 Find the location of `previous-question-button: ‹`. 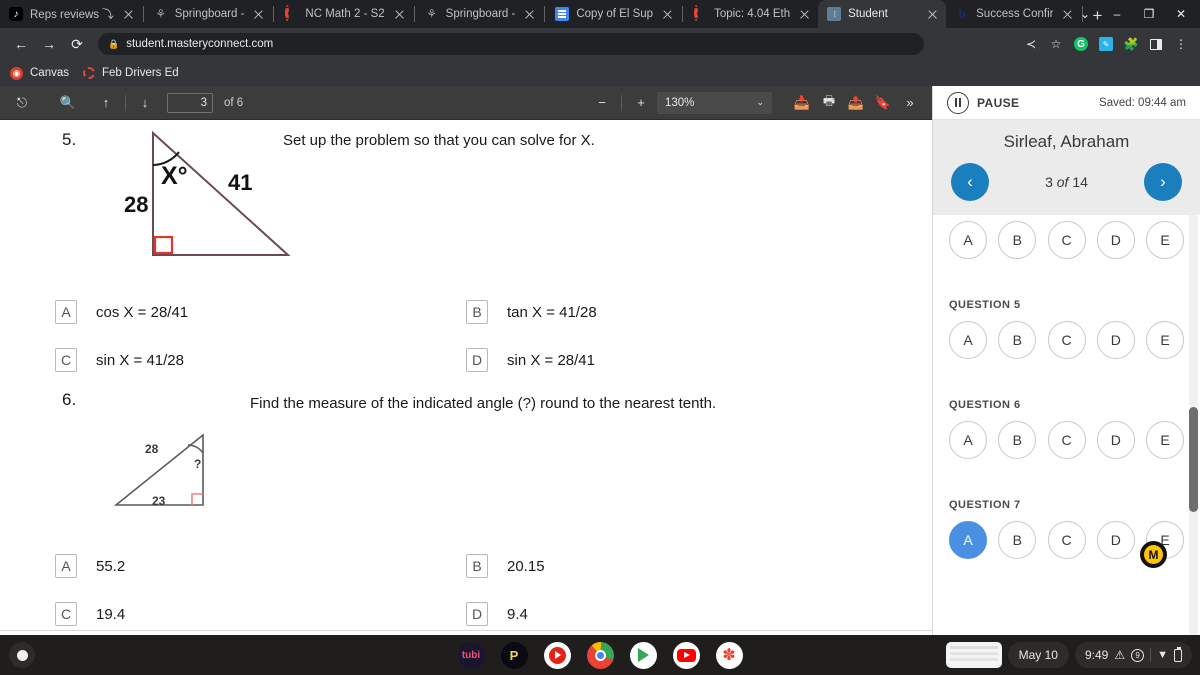

previous-question-button: ‹ is located at coordinates (970, 182).